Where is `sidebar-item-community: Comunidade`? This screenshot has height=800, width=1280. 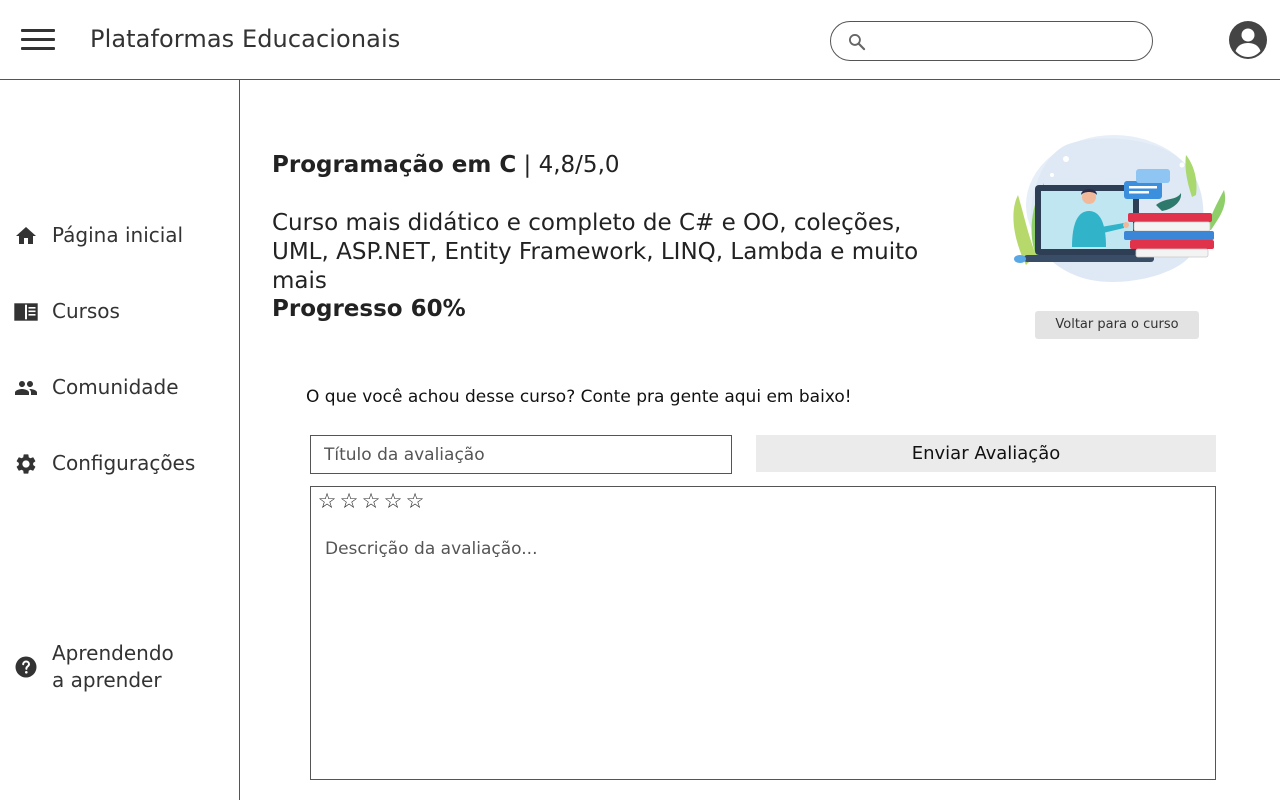
sidebar-item-community: Comunidade is located at coordinates (96, 387).